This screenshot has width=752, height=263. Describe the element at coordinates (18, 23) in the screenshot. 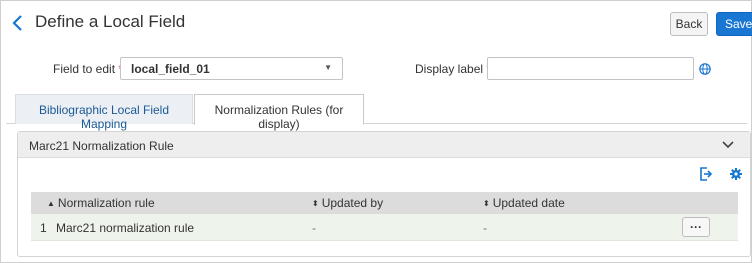

I see `chevron-left-icon` at that location.